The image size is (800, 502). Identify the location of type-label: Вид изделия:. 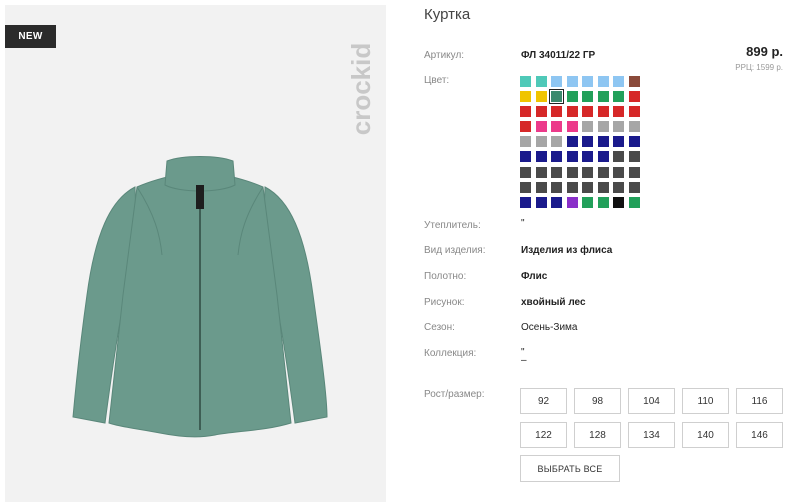
(455, 250).